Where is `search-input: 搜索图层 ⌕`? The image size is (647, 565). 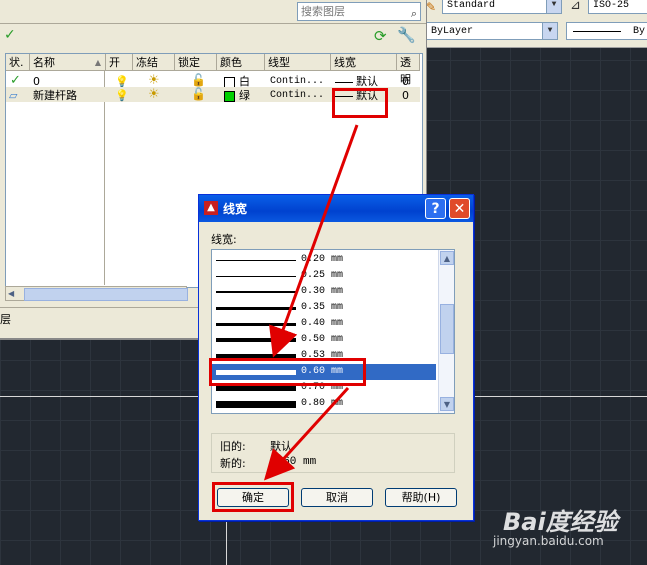 search-input: 搜索图层 ⌕ is located at coordinates (359, 11).